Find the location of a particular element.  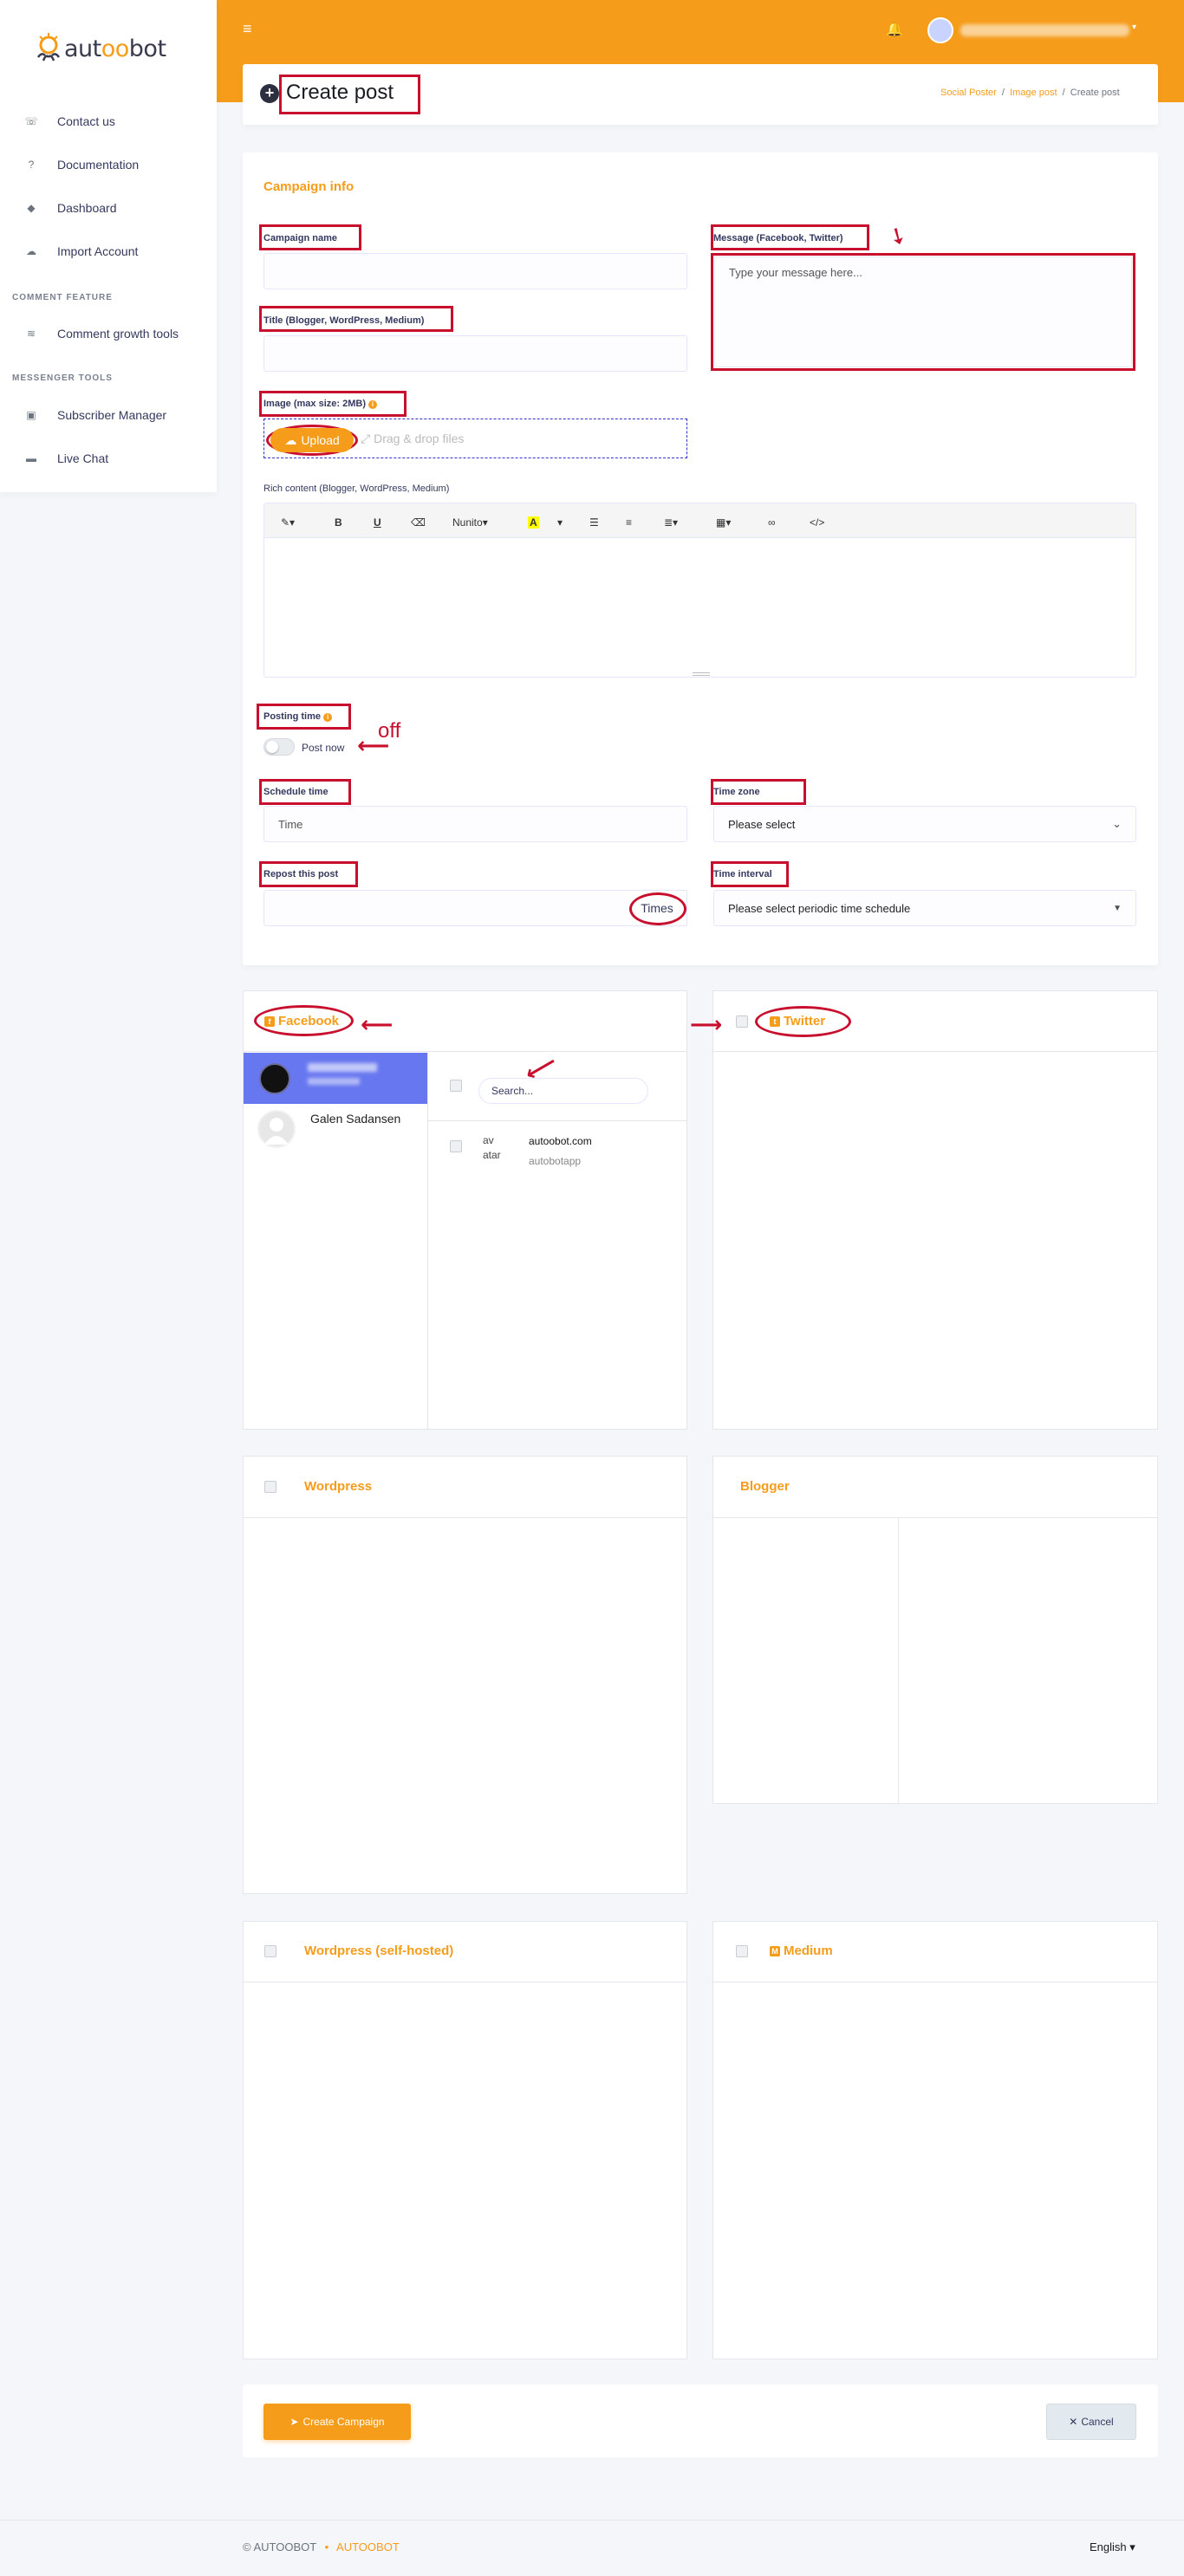

image-label: Image (max size: 2MB) i is located at coordinates (320, 404).